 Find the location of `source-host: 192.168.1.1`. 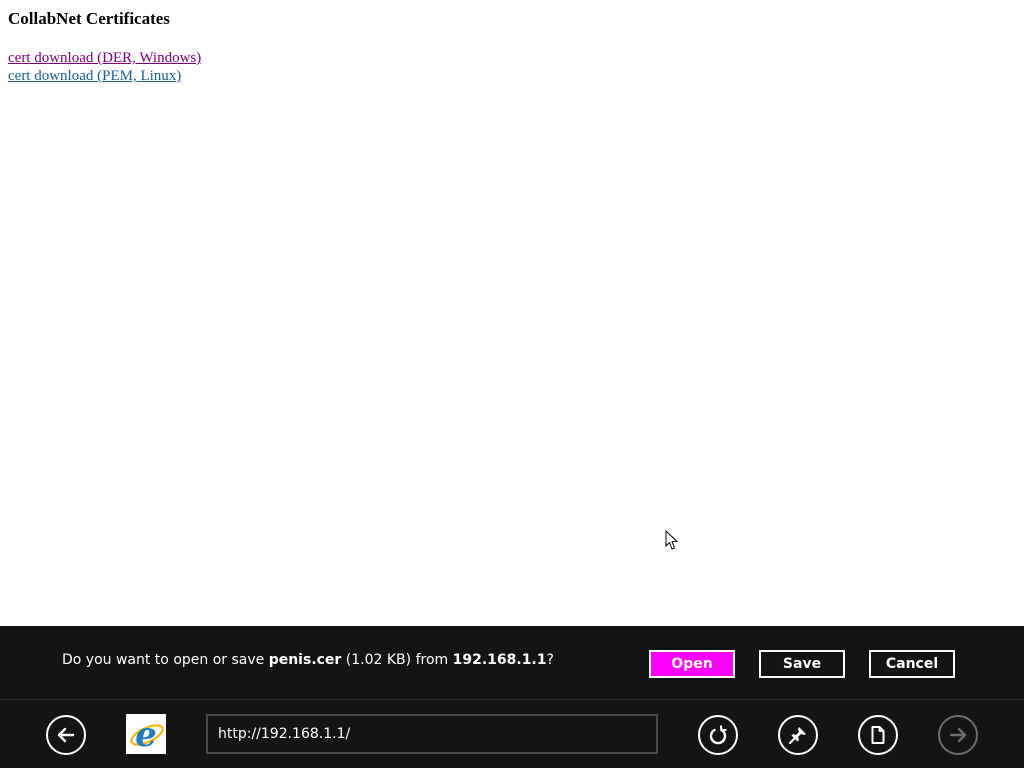

source-host: 192.168.1.1 is located at coordinates (499, 660).